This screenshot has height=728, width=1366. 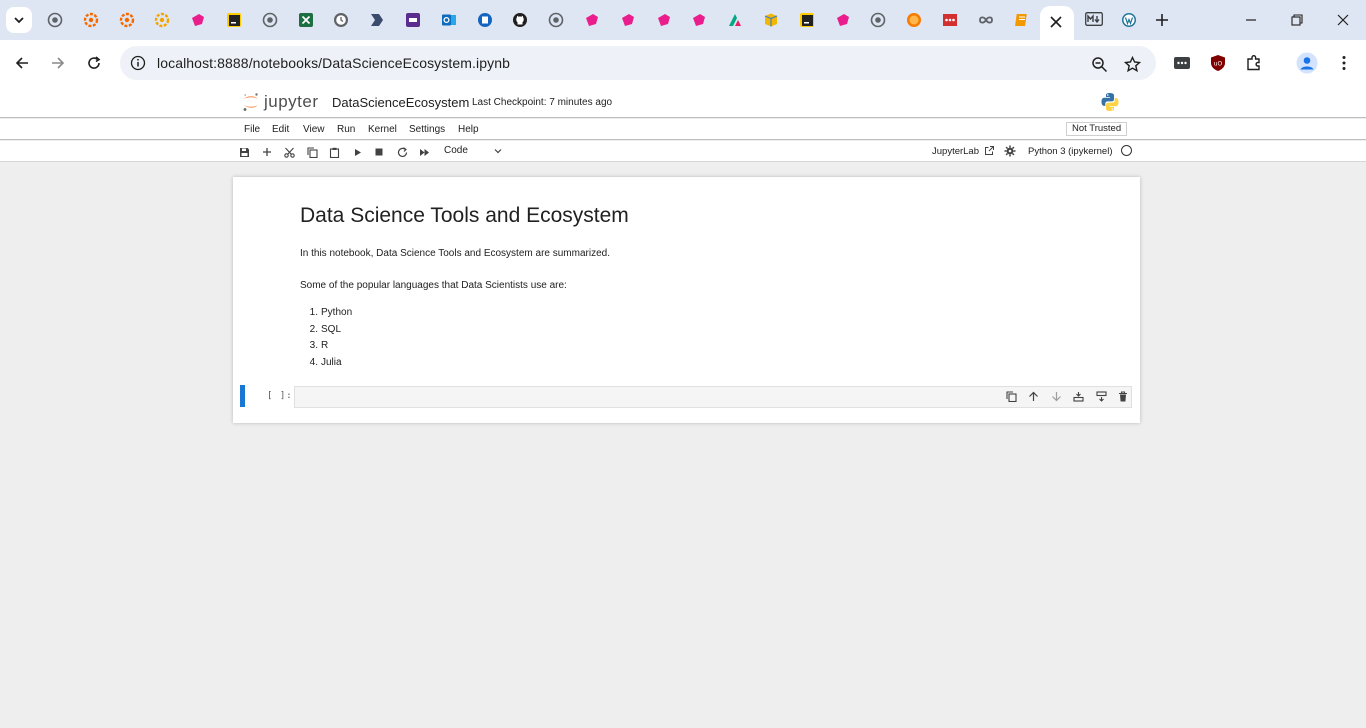 I want to click on external-link-icon, so click(x=989, y=150).